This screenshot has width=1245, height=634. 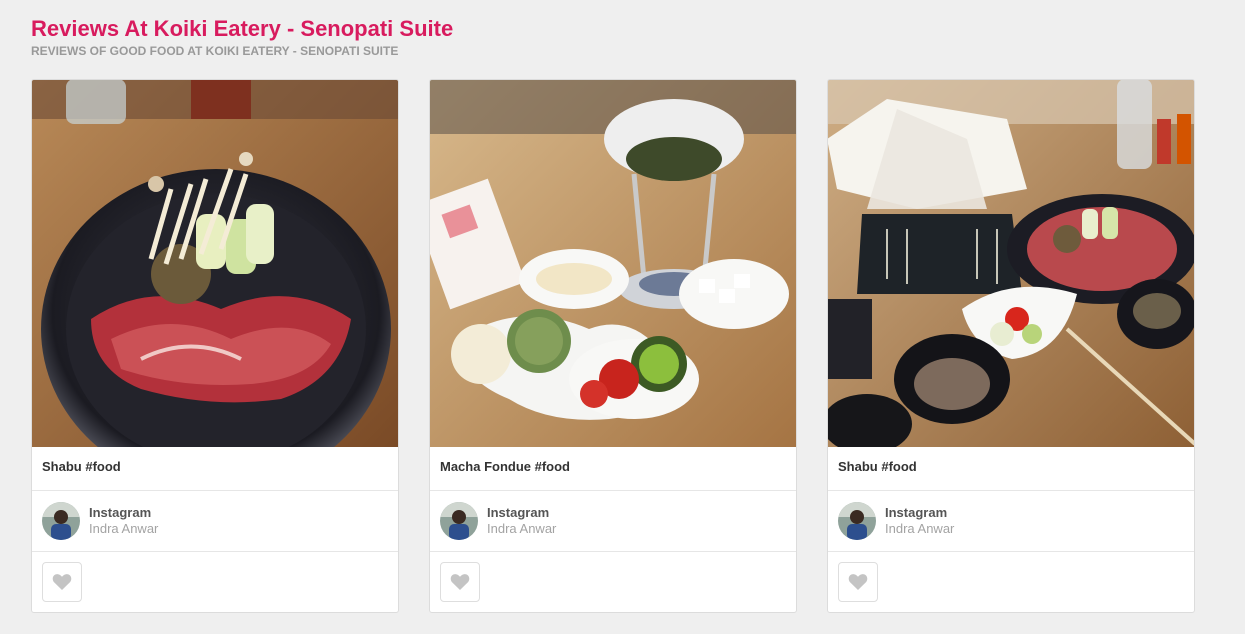 What do you see at coordinates (242, 28) in the screenshot?
I see `page-title: Reviews At Koiki Eatery - Senopati Suite` at bounding box center [242, 28].